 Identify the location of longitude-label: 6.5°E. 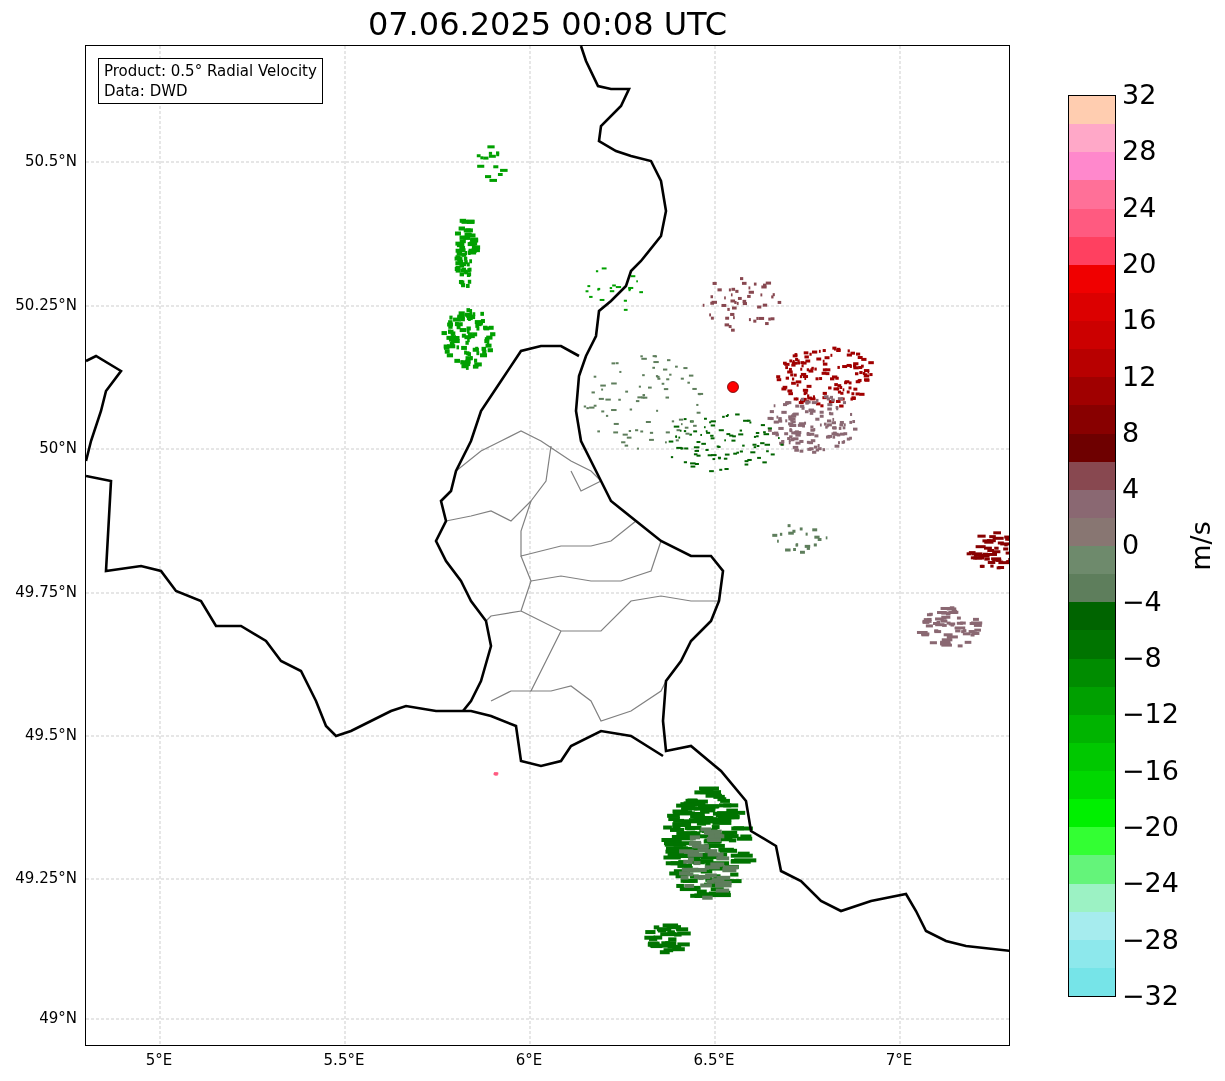
(714, 1060).